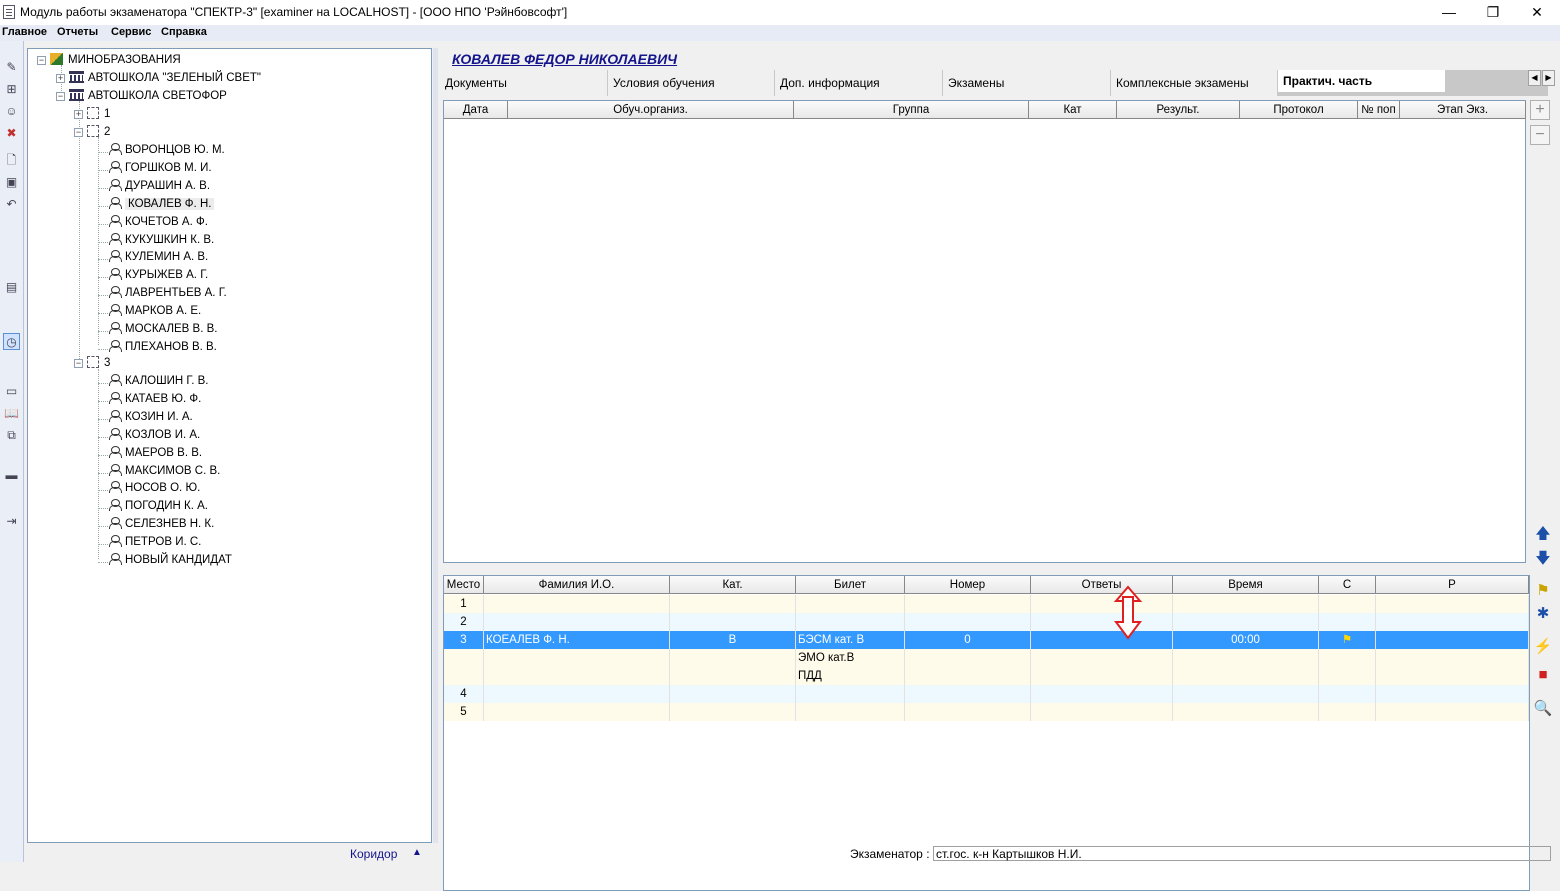 This screenshot has width=1560, height=891. What do you see at coordinates (154, 434) in the screenshot?
I see `tree-node-person: КОЗЛОВ И. А.` at bounding box center [154, 434].